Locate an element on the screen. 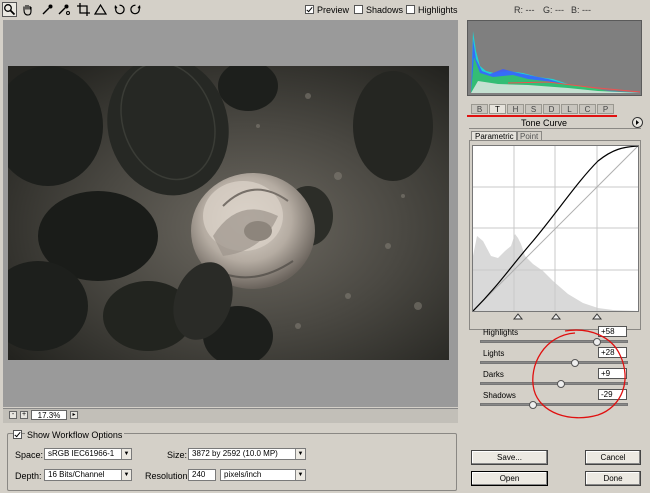  tab-split-toning: S is located at coordinates (533, 109).